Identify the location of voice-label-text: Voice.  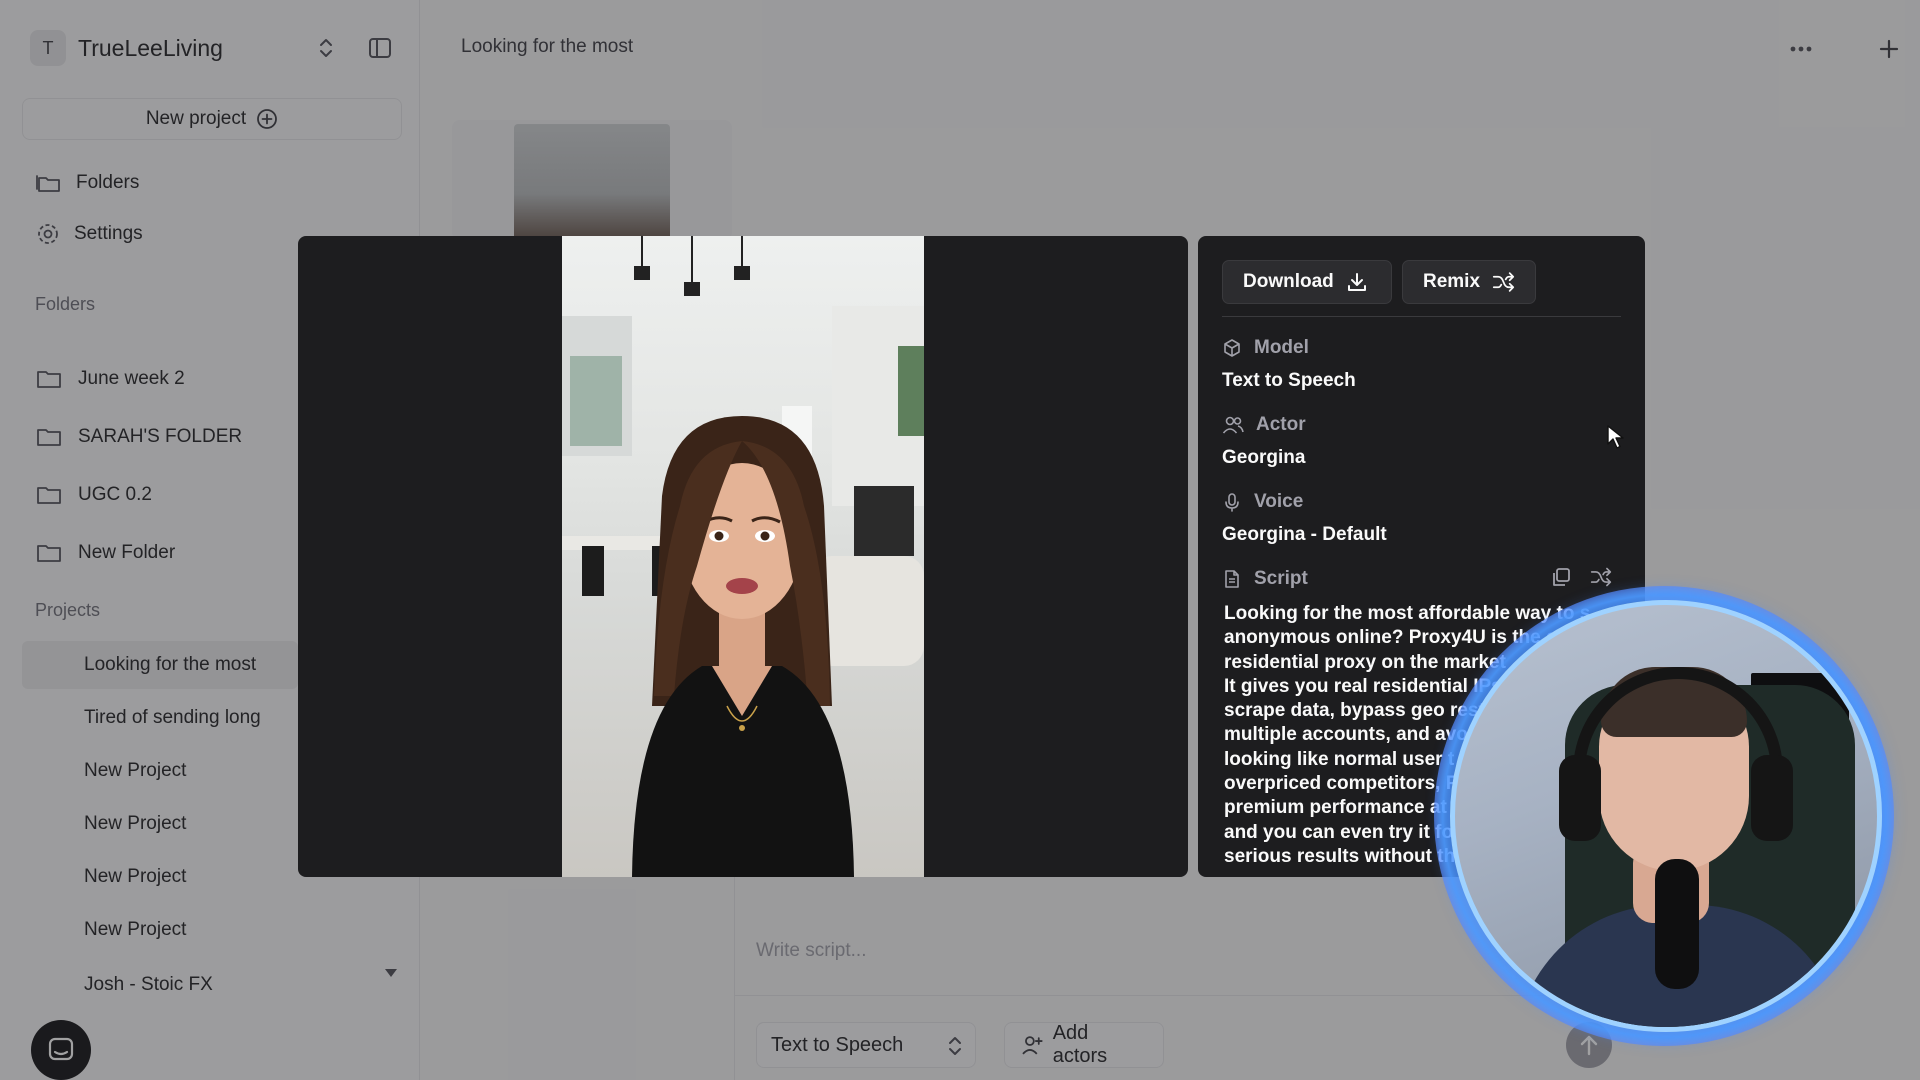
(1279, 501).